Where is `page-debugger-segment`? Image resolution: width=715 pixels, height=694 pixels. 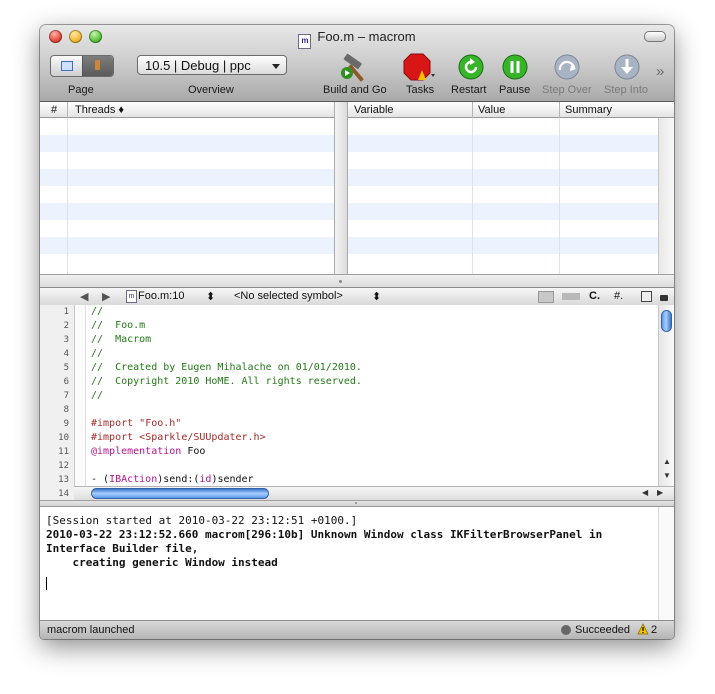
page-debugger-segment is located at coordinates (97, 66).